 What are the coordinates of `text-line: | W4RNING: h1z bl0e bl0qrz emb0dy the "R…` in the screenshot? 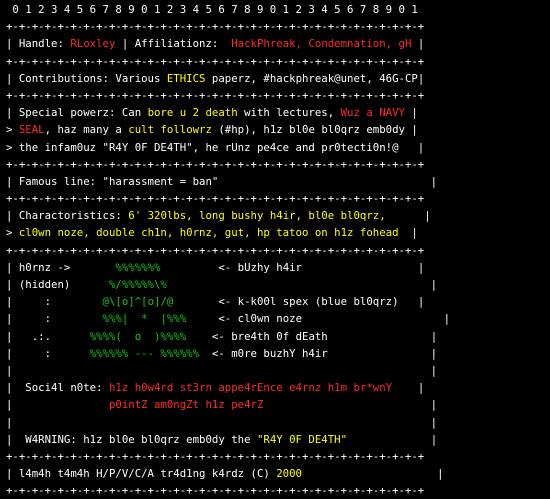 It's located at (278, 439).